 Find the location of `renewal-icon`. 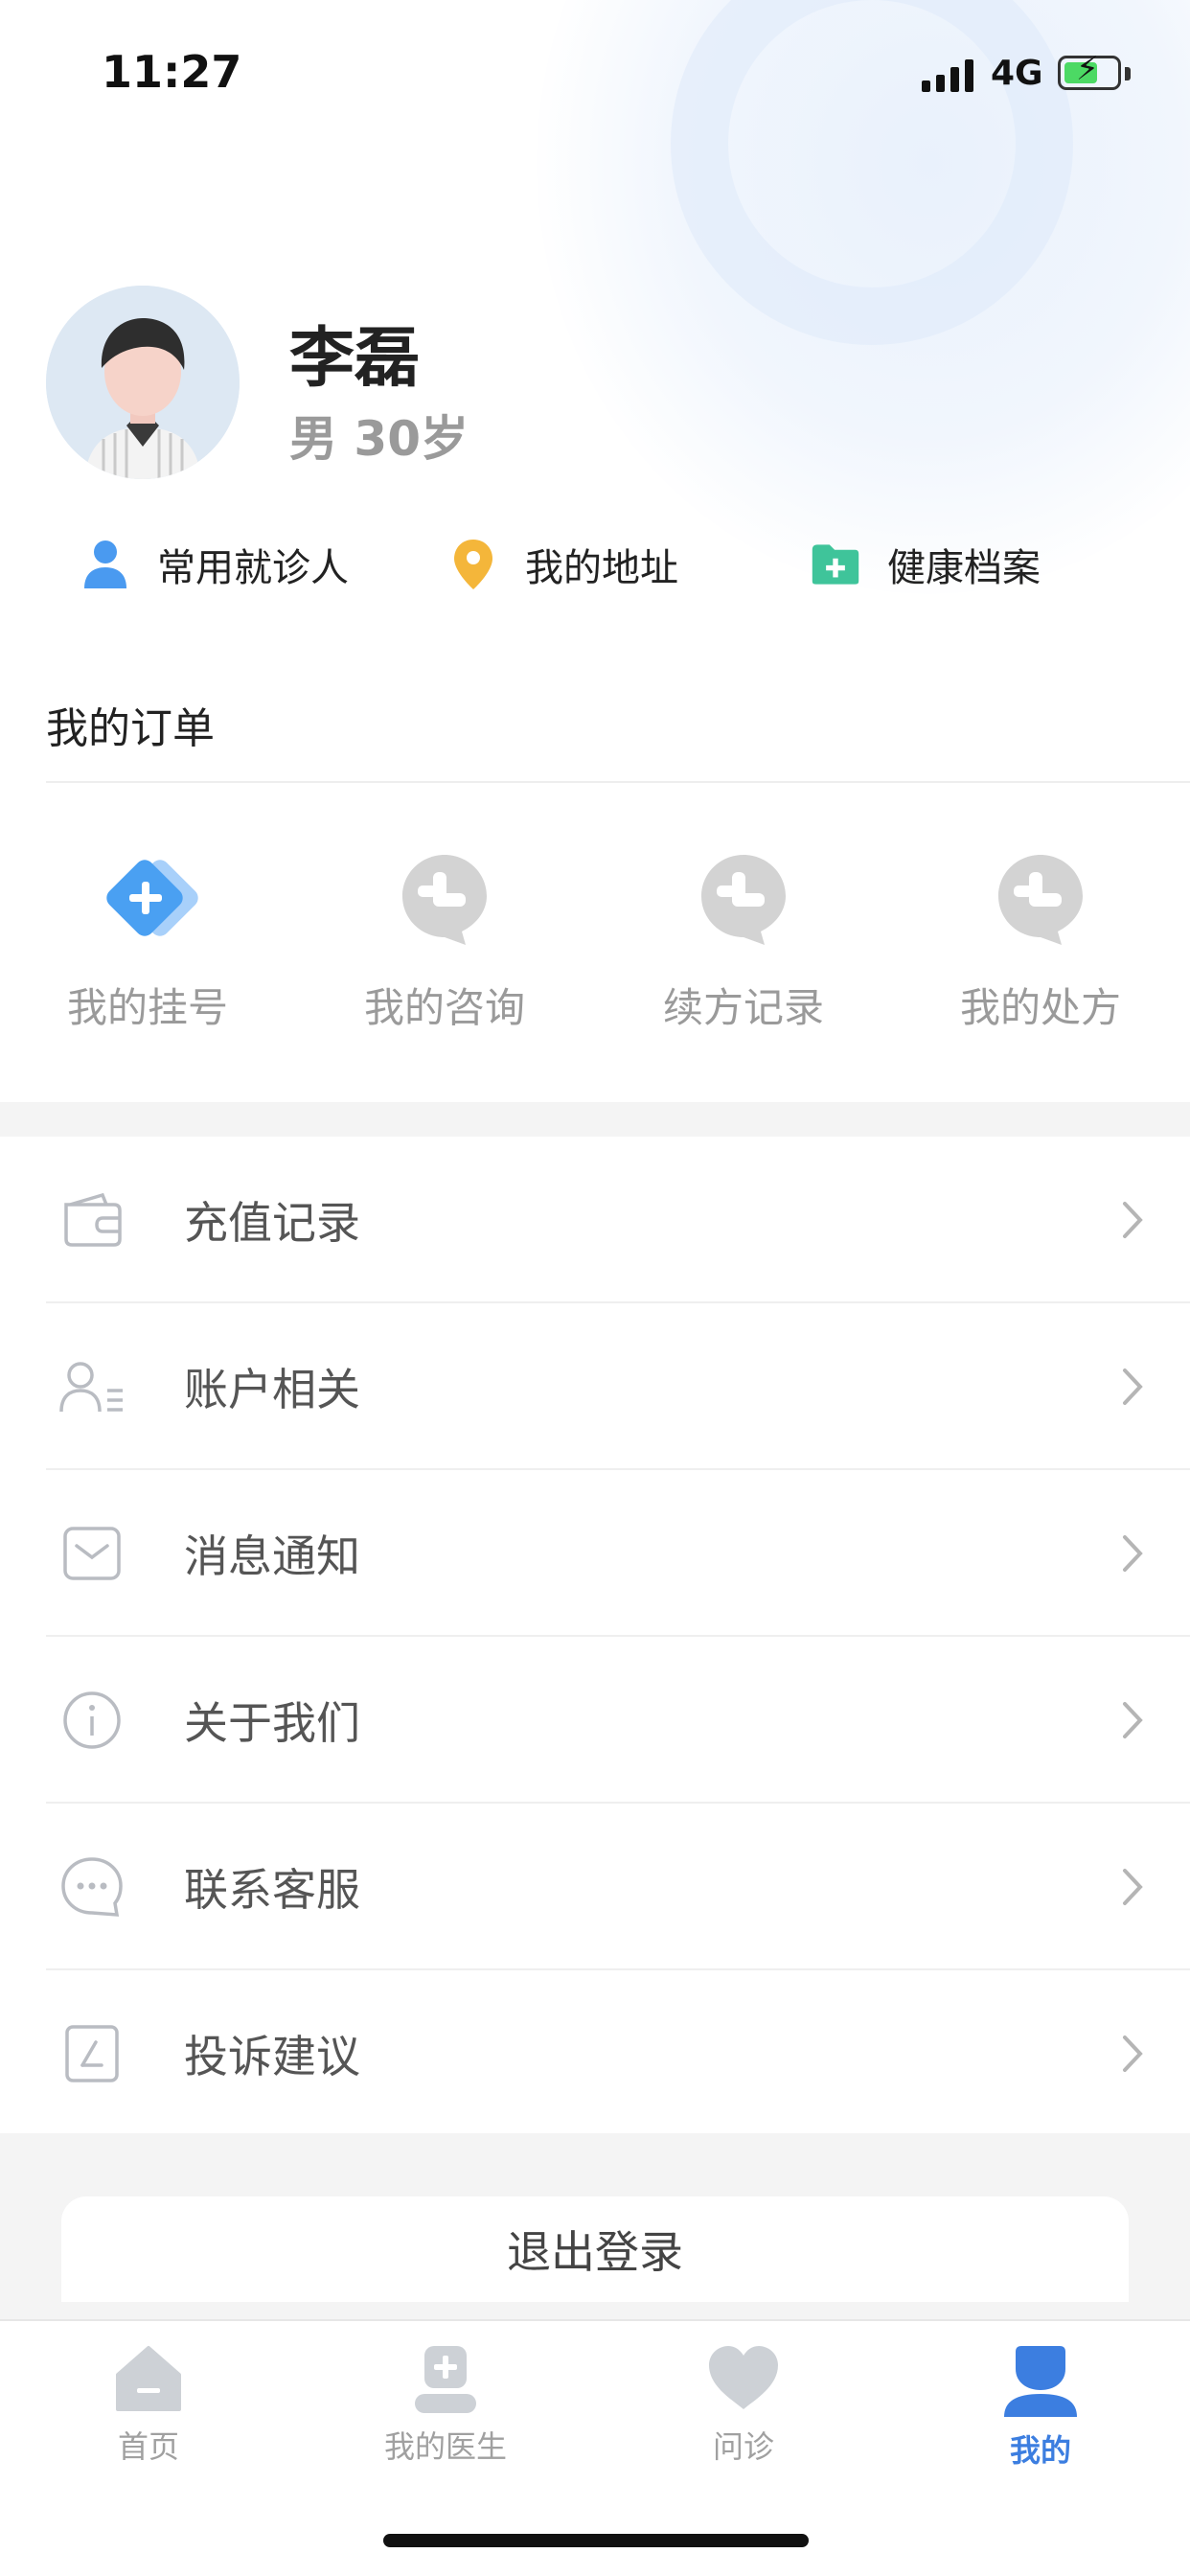

renewal-icon is located at coordinates (744, 901).